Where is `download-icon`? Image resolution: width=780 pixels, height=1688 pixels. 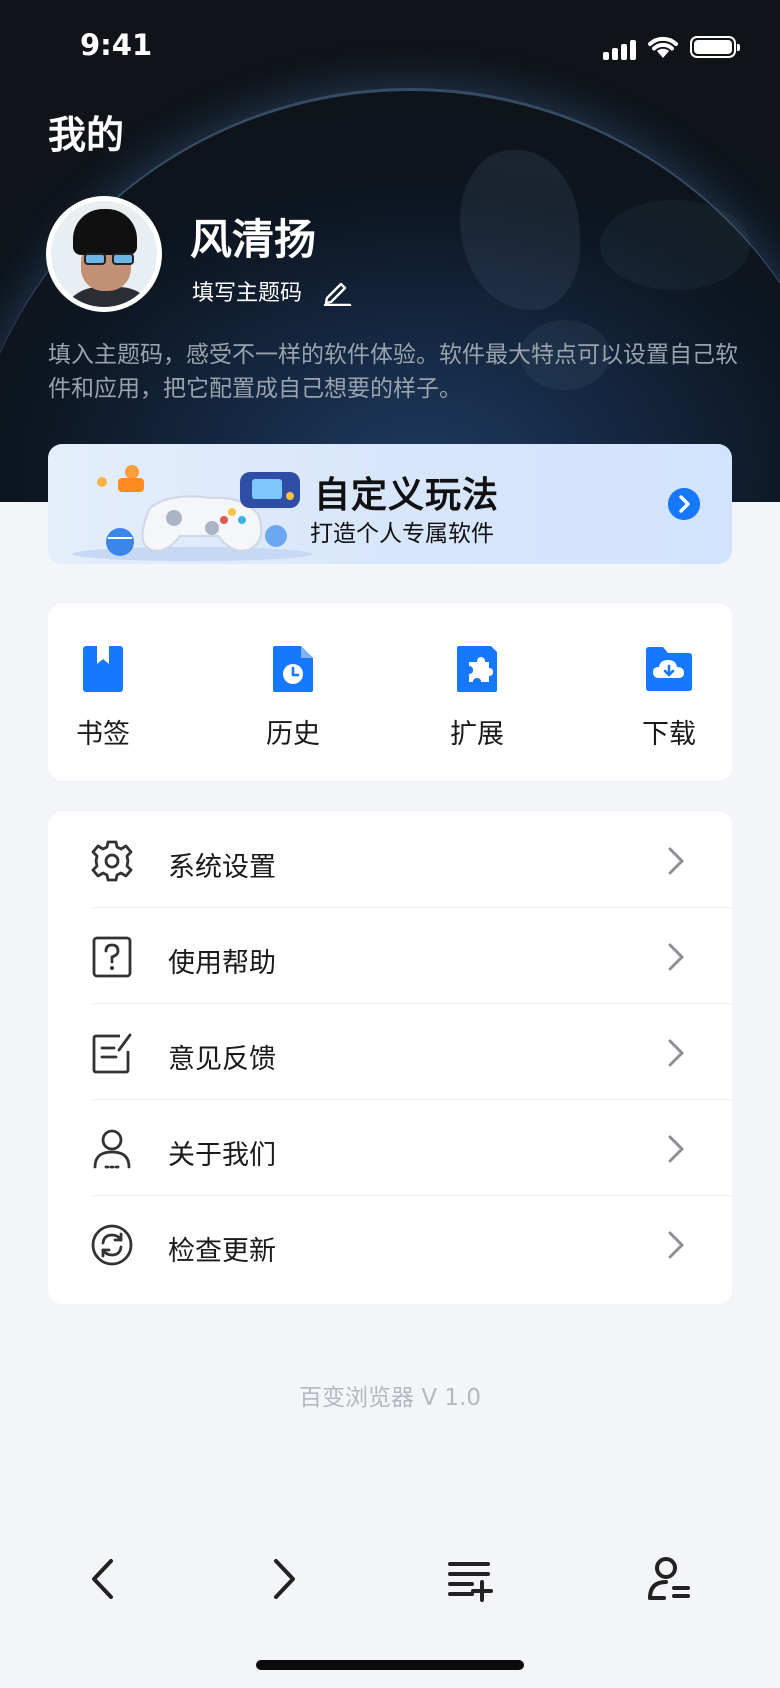
download-icon is located at coordinates (669, 669).